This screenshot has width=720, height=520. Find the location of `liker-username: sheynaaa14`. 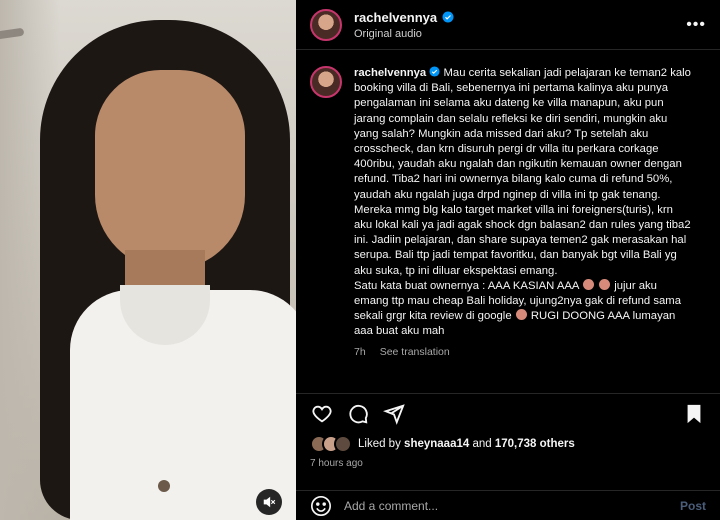

liker-username: sheynaaa14 is located at coordinates (436, 444).